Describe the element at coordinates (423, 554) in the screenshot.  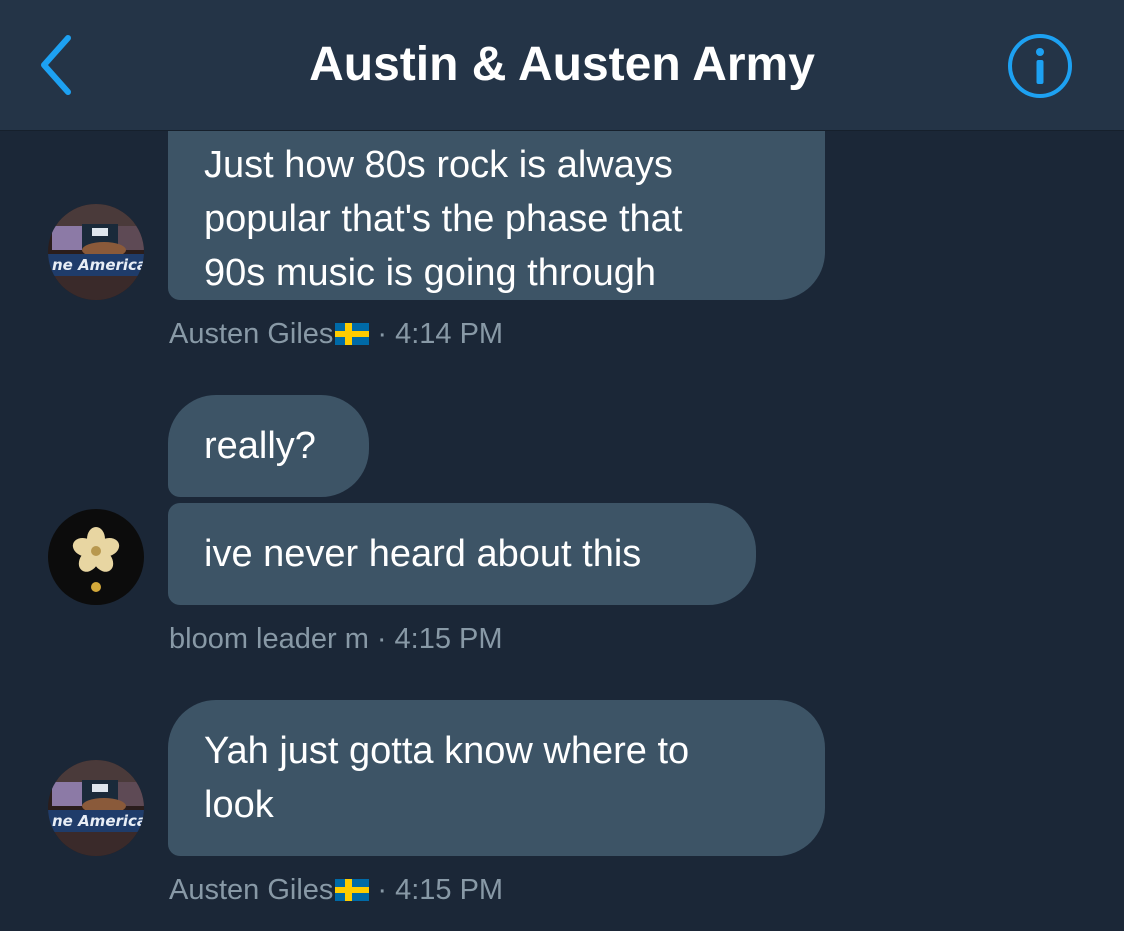
I see `message-text: ive never heard about this` at that location.